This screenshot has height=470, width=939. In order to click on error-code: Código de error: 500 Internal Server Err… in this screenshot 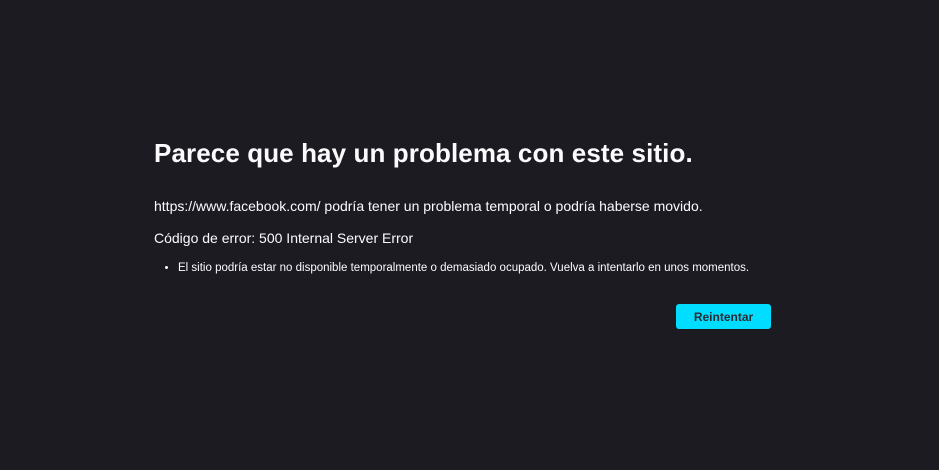, I will do `click(284, 238)`.